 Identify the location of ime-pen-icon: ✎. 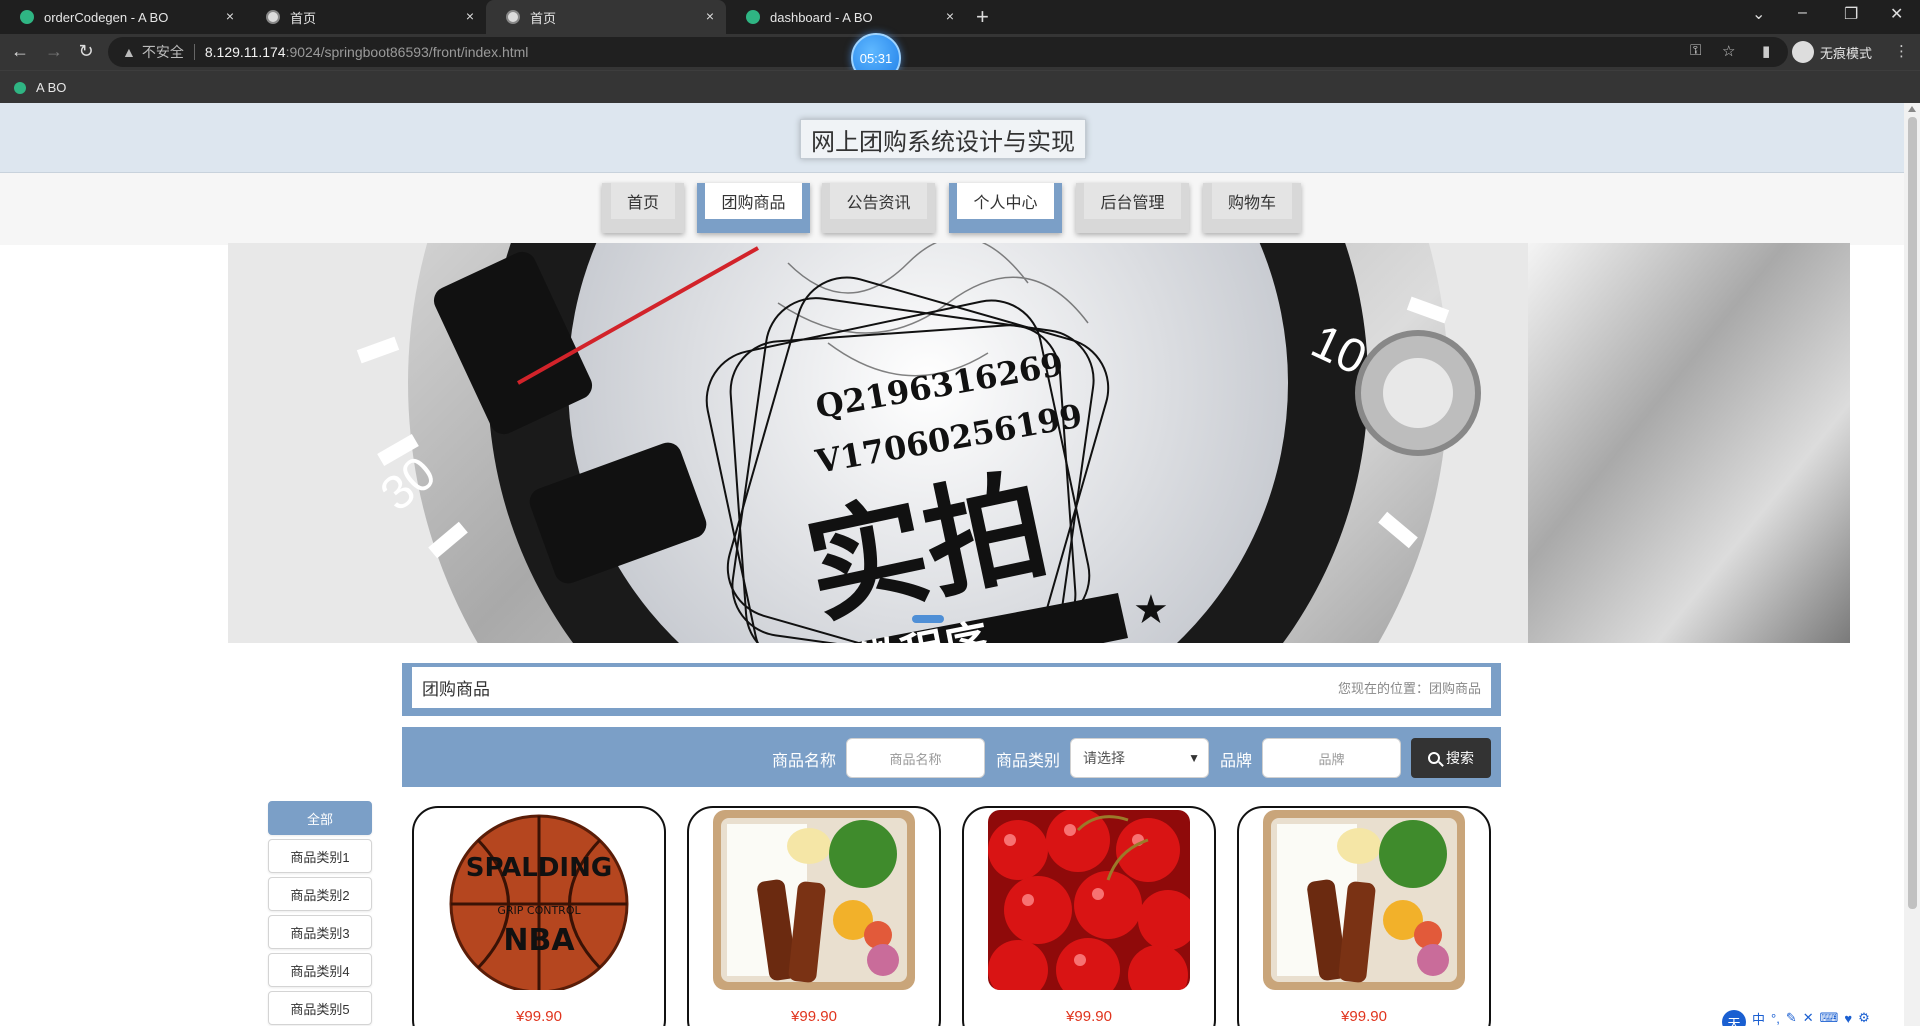
(1791, 1018).